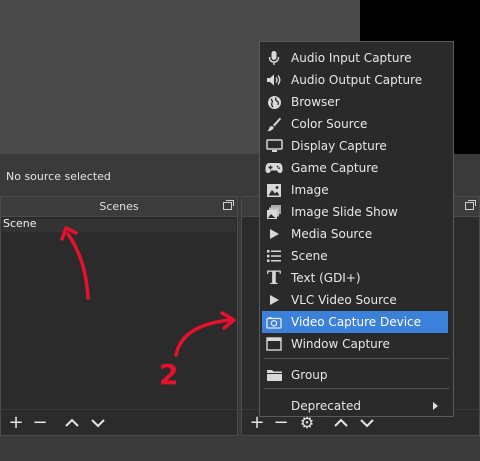 The image size is (480, 461). Describe the element at coordinates (274, 190) in the screenshot. I see `image-icon` at that location.